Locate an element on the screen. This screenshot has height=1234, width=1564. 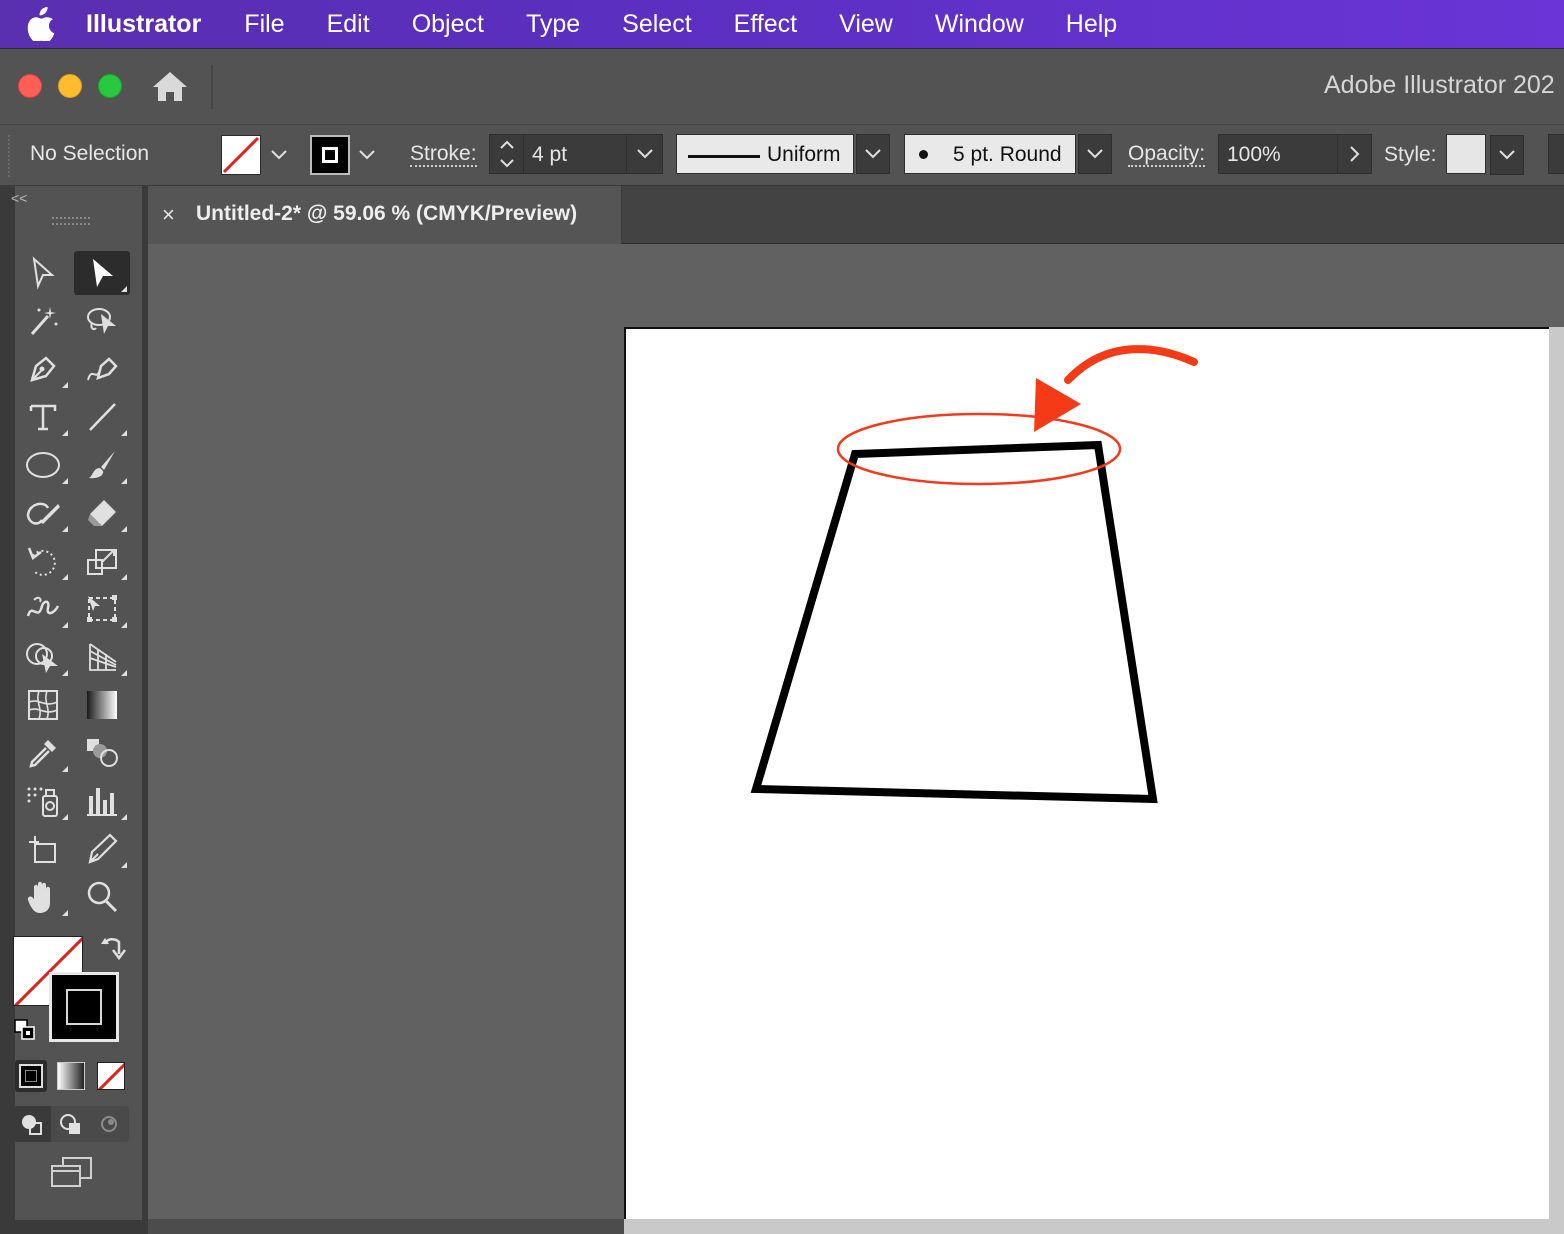
opacity-label: Opacity: is located at coordinates (1167, 155).